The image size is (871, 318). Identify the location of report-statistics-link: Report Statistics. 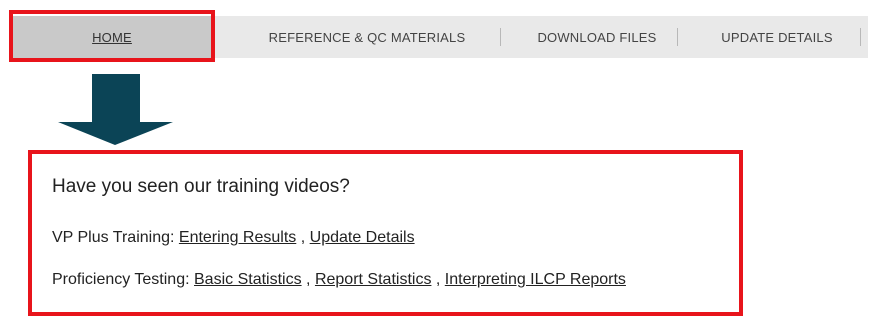
(373, 279).